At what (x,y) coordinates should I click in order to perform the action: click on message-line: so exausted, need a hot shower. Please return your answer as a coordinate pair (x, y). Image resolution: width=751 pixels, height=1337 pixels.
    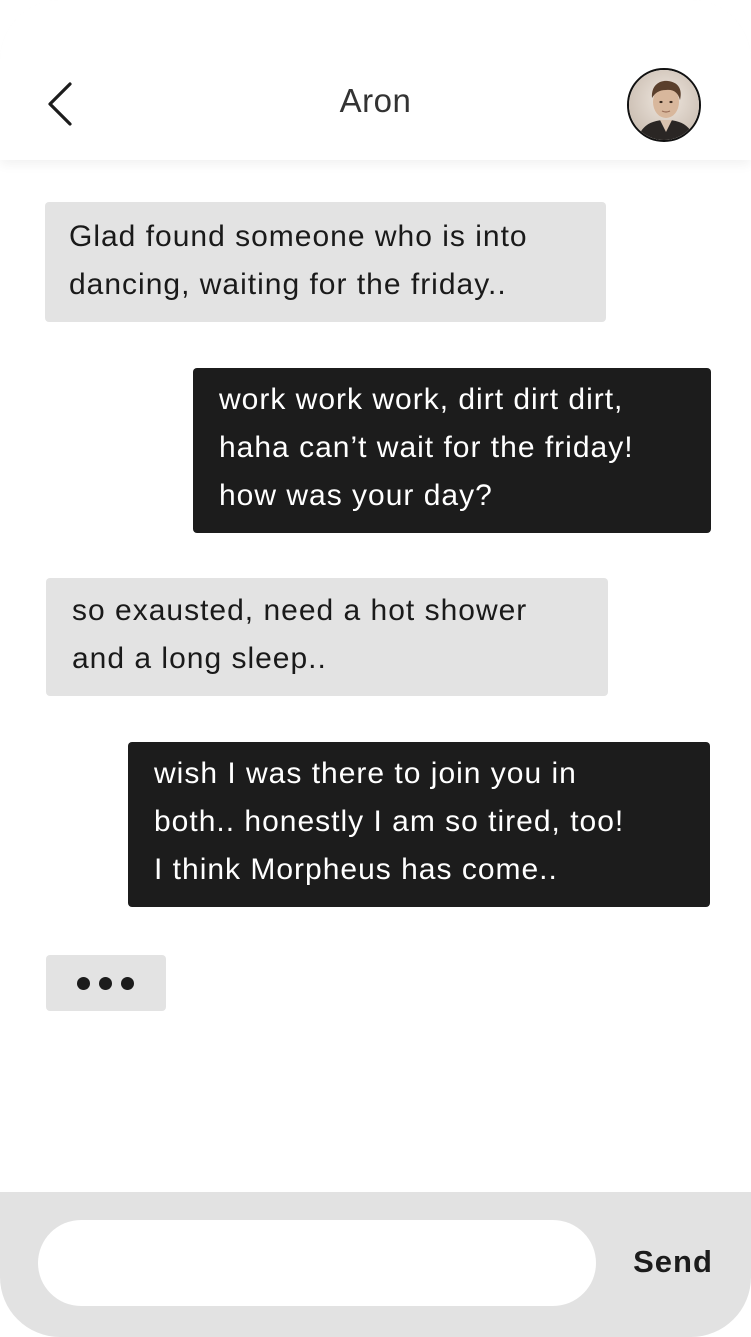
    Looking at the image, I should click on (300, 610).